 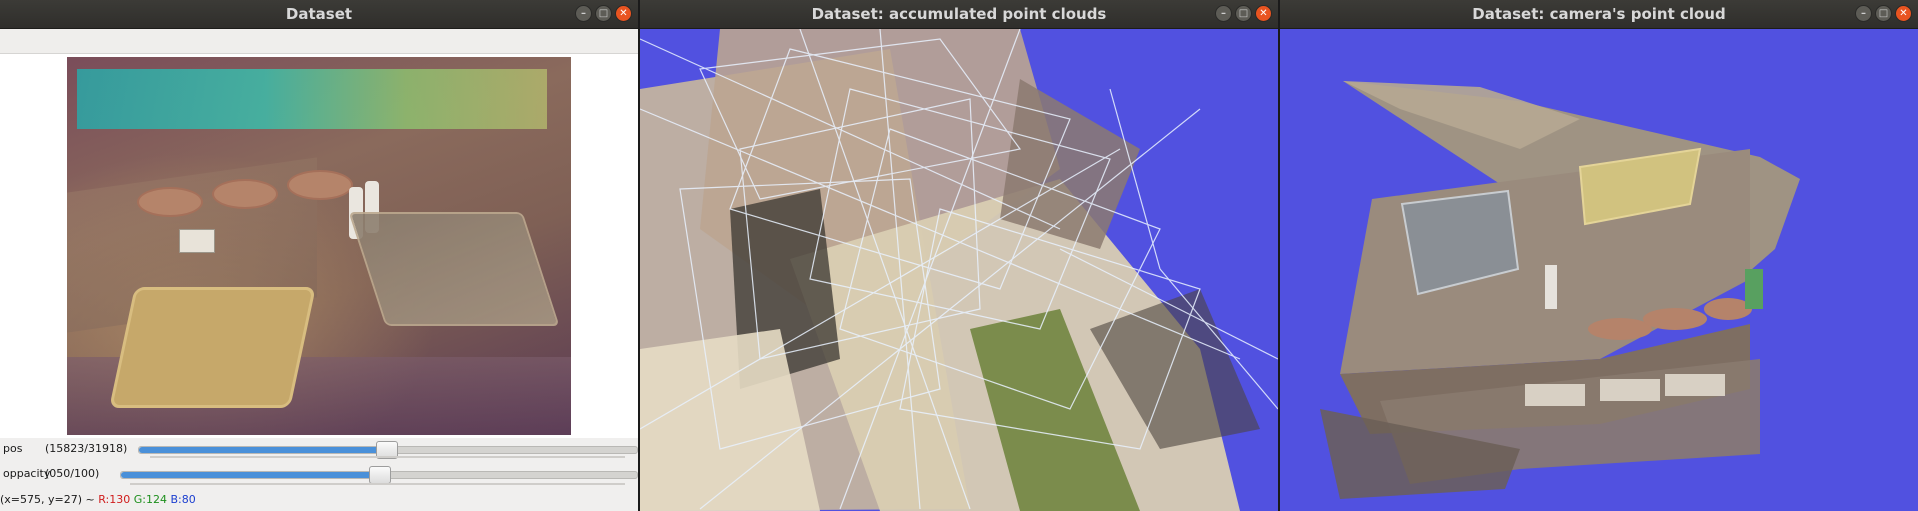 I want to click on sink, so click(x=454, y=269).